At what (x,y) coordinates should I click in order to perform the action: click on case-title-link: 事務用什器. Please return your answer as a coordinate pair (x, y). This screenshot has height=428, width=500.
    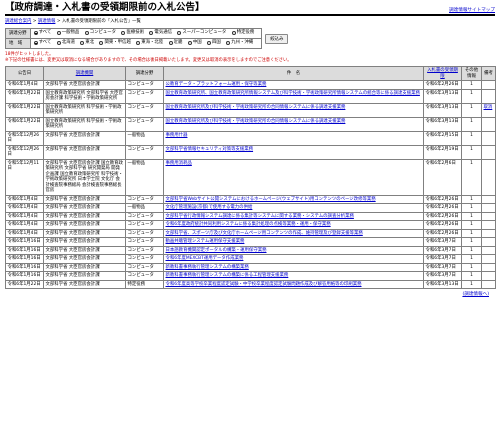
    Looking at the image, I should click on (177, 135).